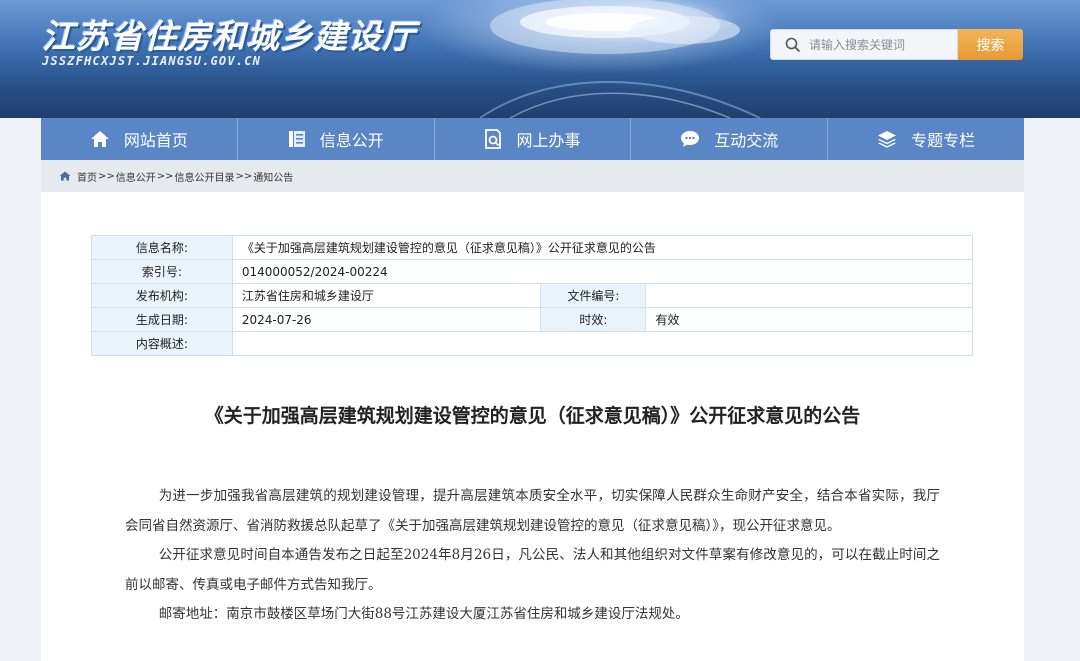  I want to click on article-paragraph: 邮寄地址：南京市鼓楼区草场门大街88号江苏建设大厦江苏省住房和城乡建设厅法规处。, so click(423, 614).